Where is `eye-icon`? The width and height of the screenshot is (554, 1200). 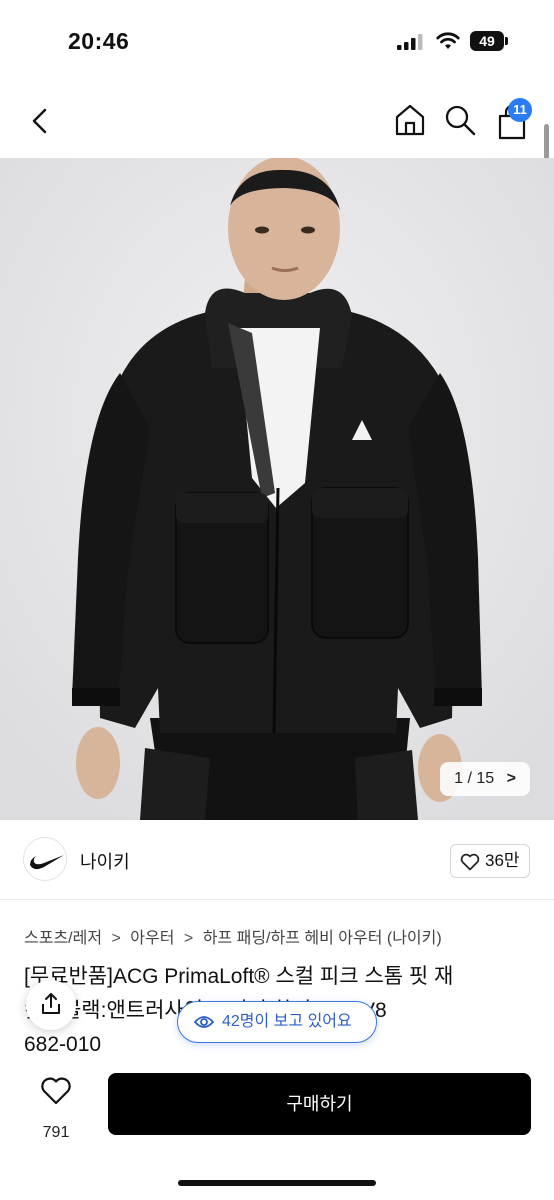 eye-icon is located at coordinates (204, 1022).